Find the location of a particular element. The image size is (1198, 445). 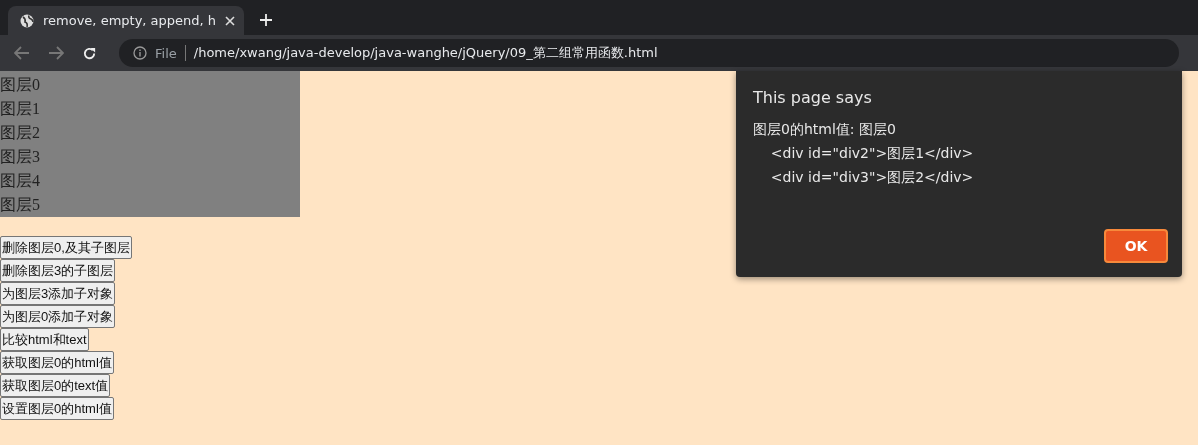

page-button: 删除图层3的子图层 is located at coordinates (58, 270).